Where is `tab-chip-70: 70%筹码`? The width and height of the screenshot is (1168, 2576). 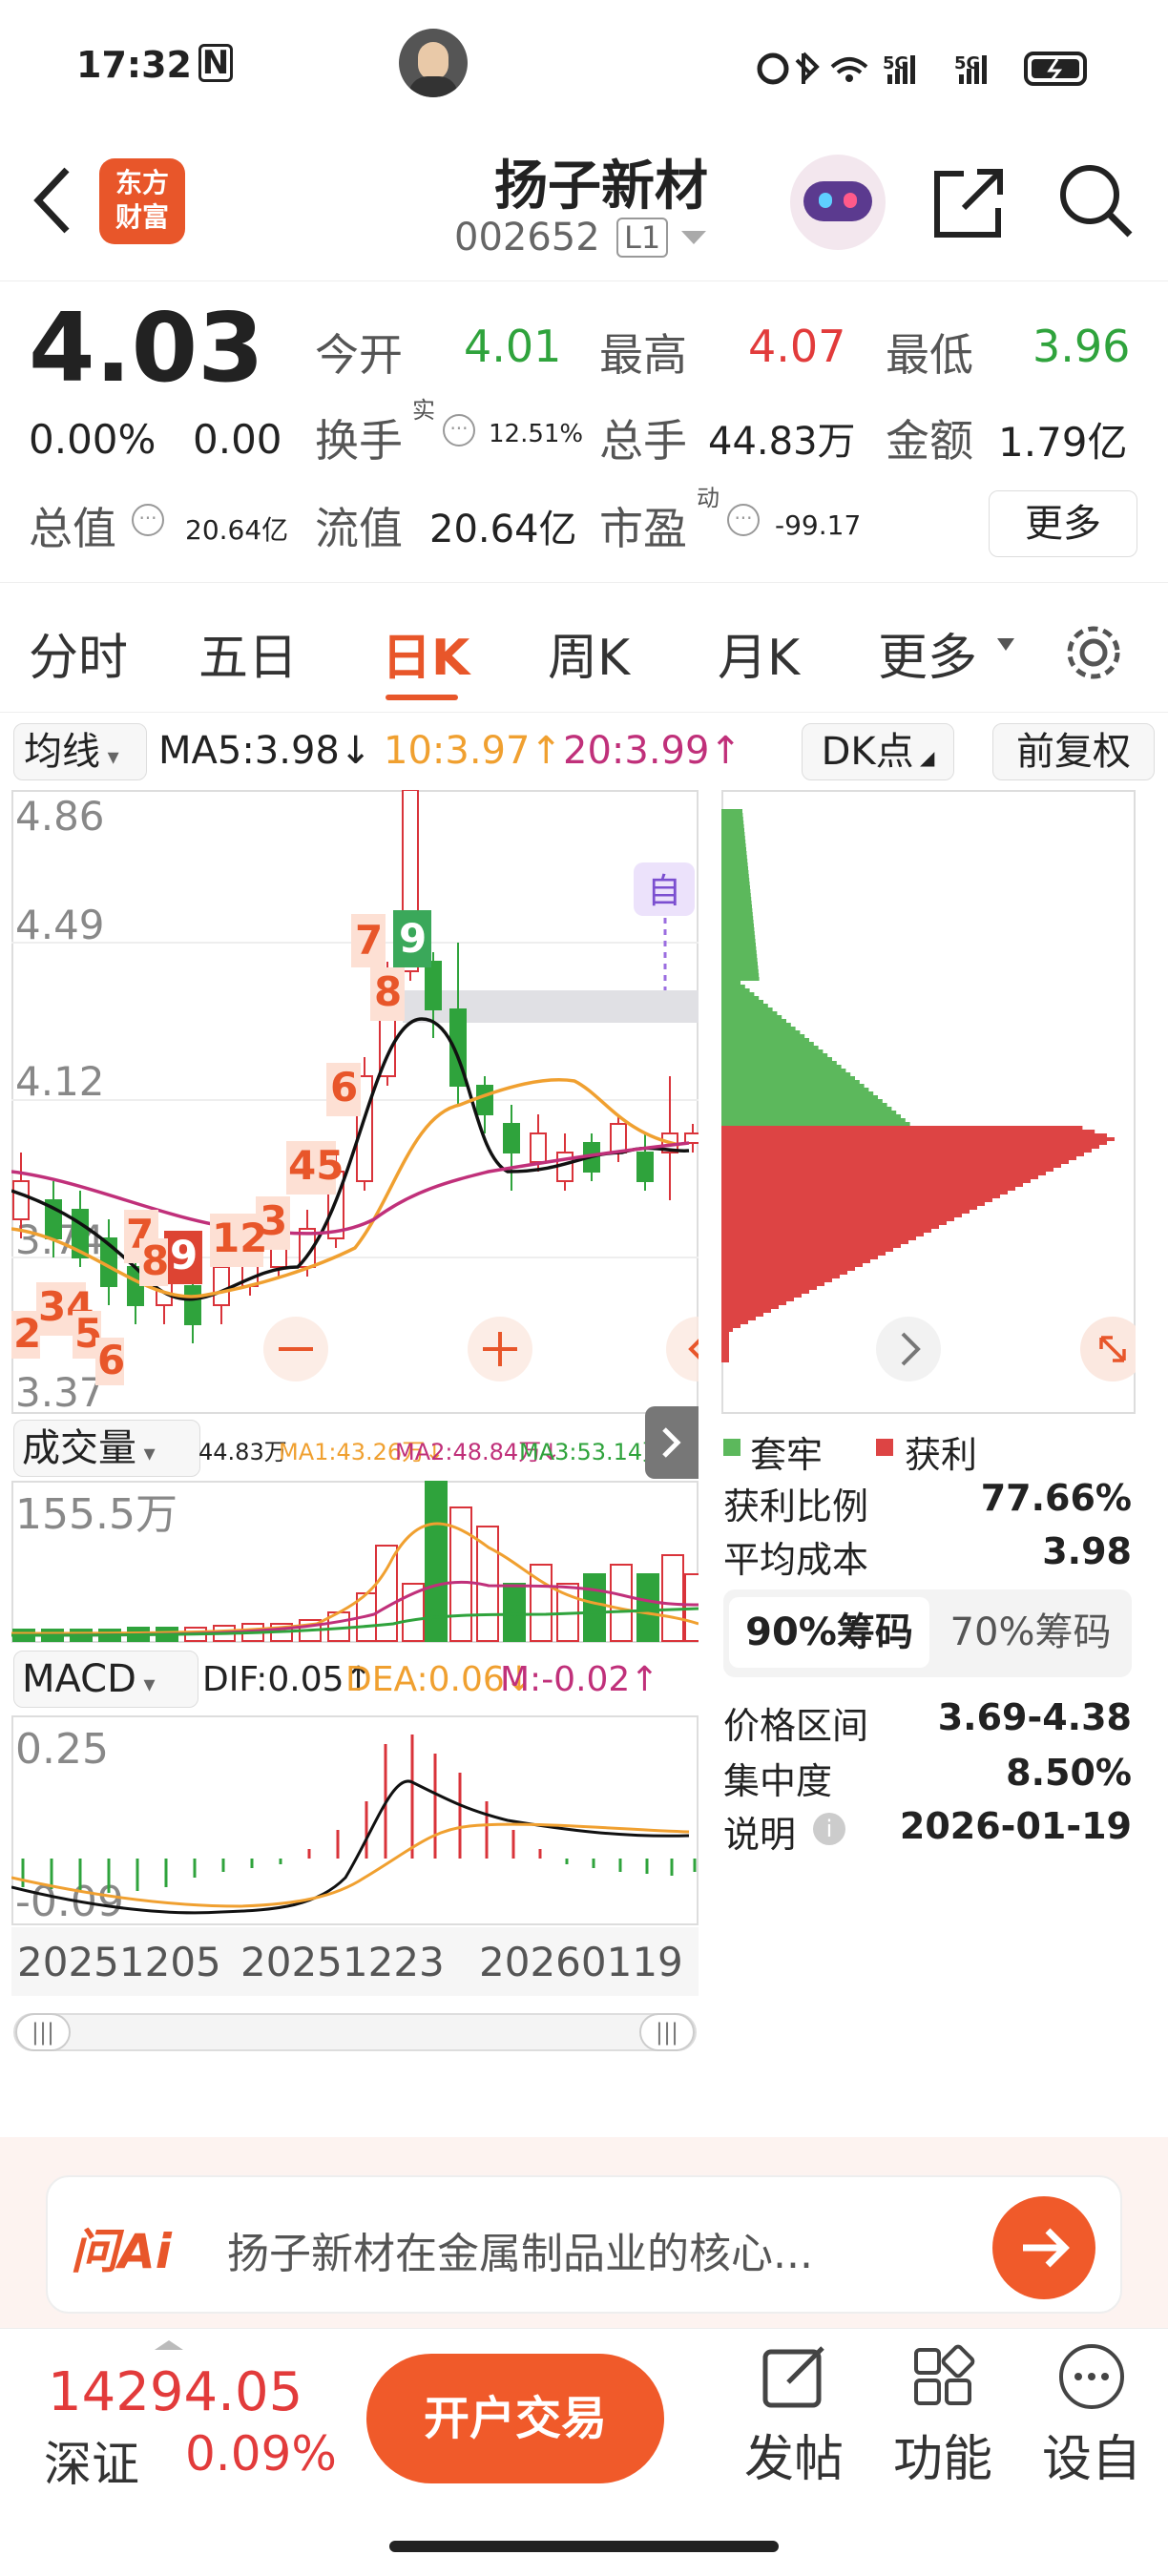 tab-chip-70: 70%筹码 is located at coordinates (1030, 1632).